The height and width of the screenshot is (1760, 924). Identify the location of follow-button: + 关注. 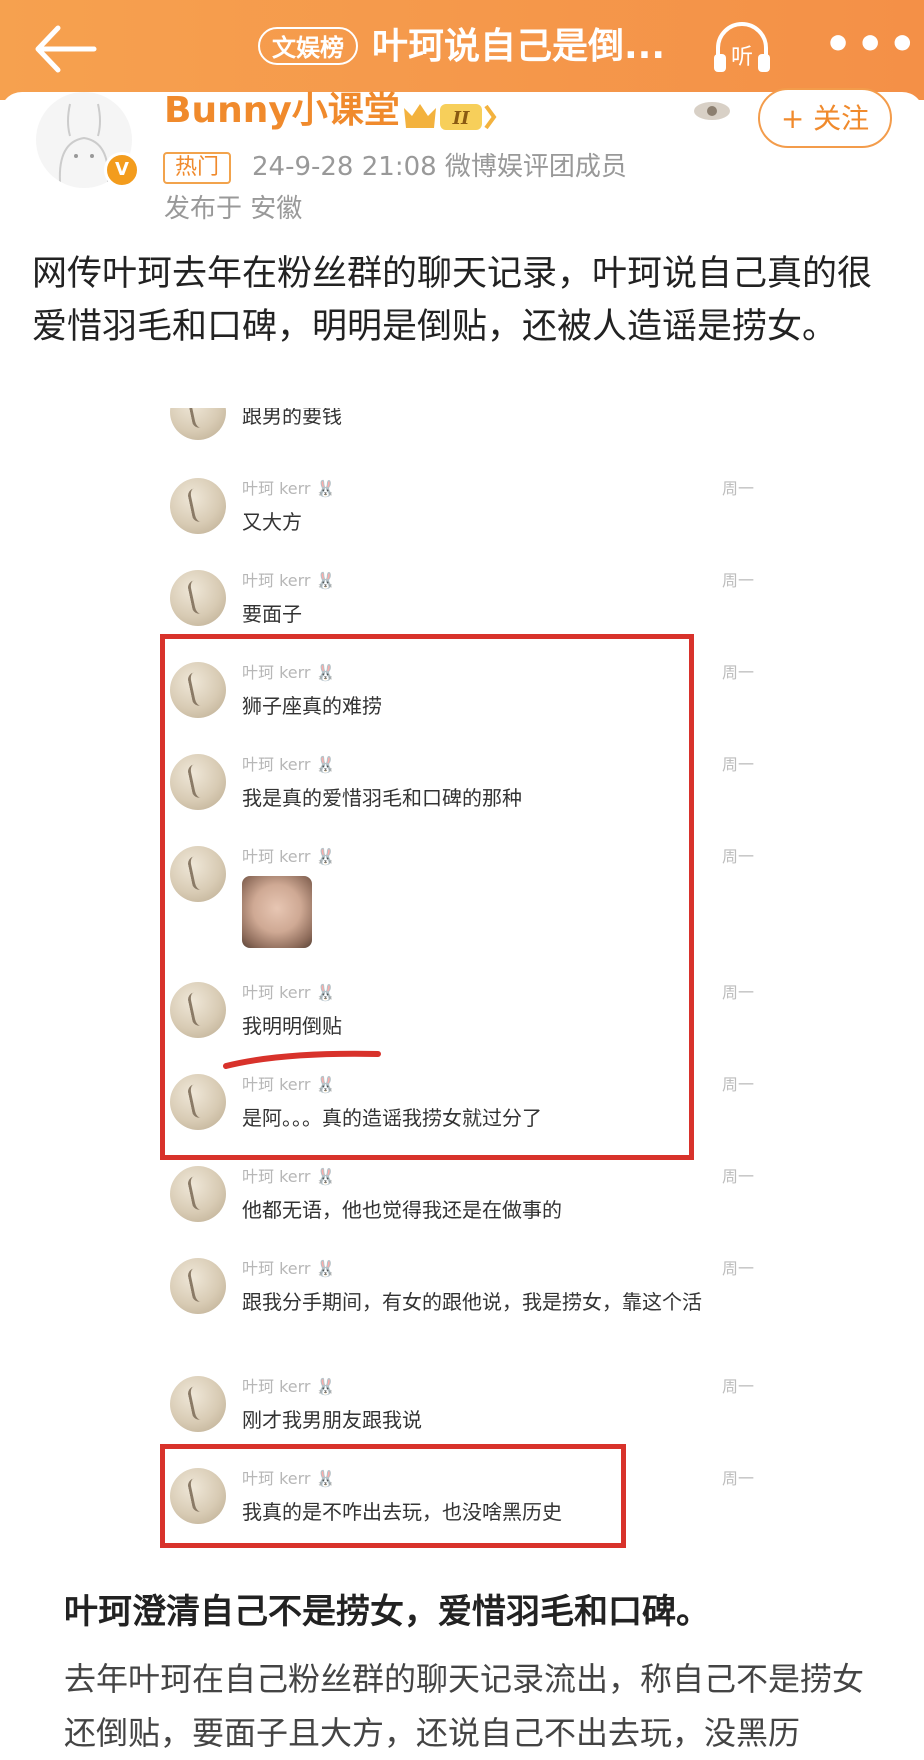
(825, 118).